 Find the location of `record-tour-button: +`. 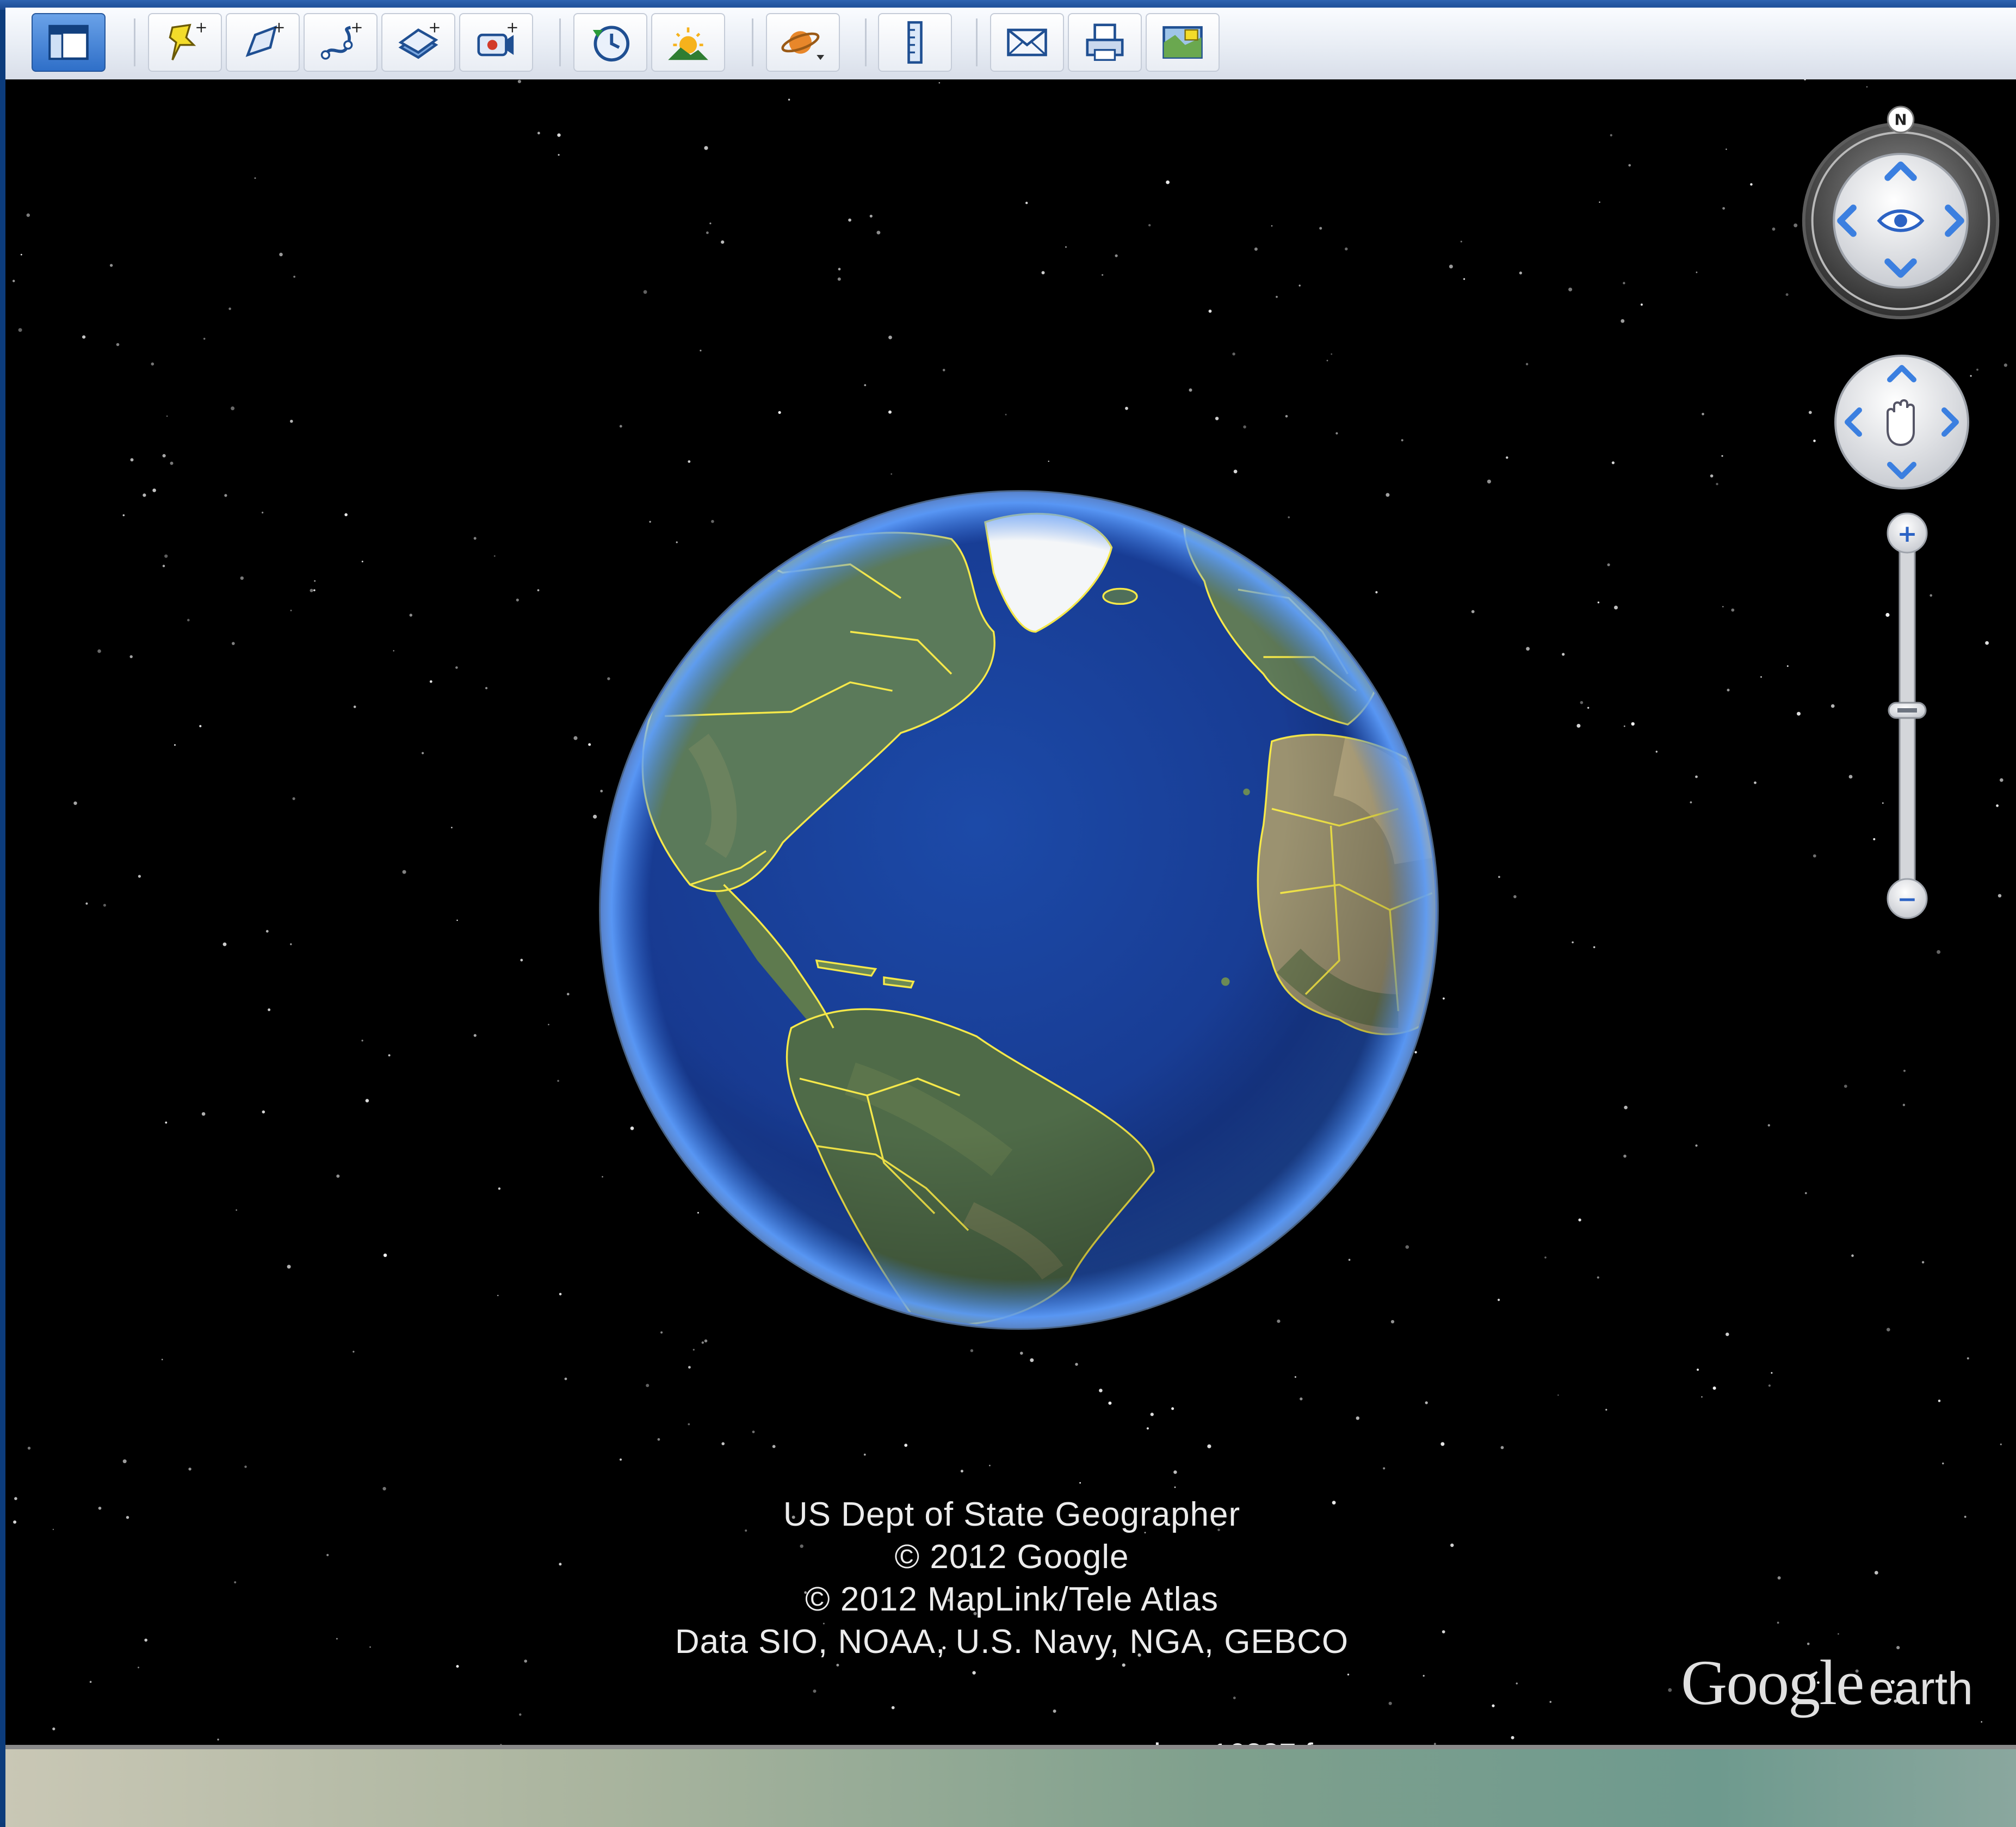

record-tour-button: + is located at coordinates (496, 42).